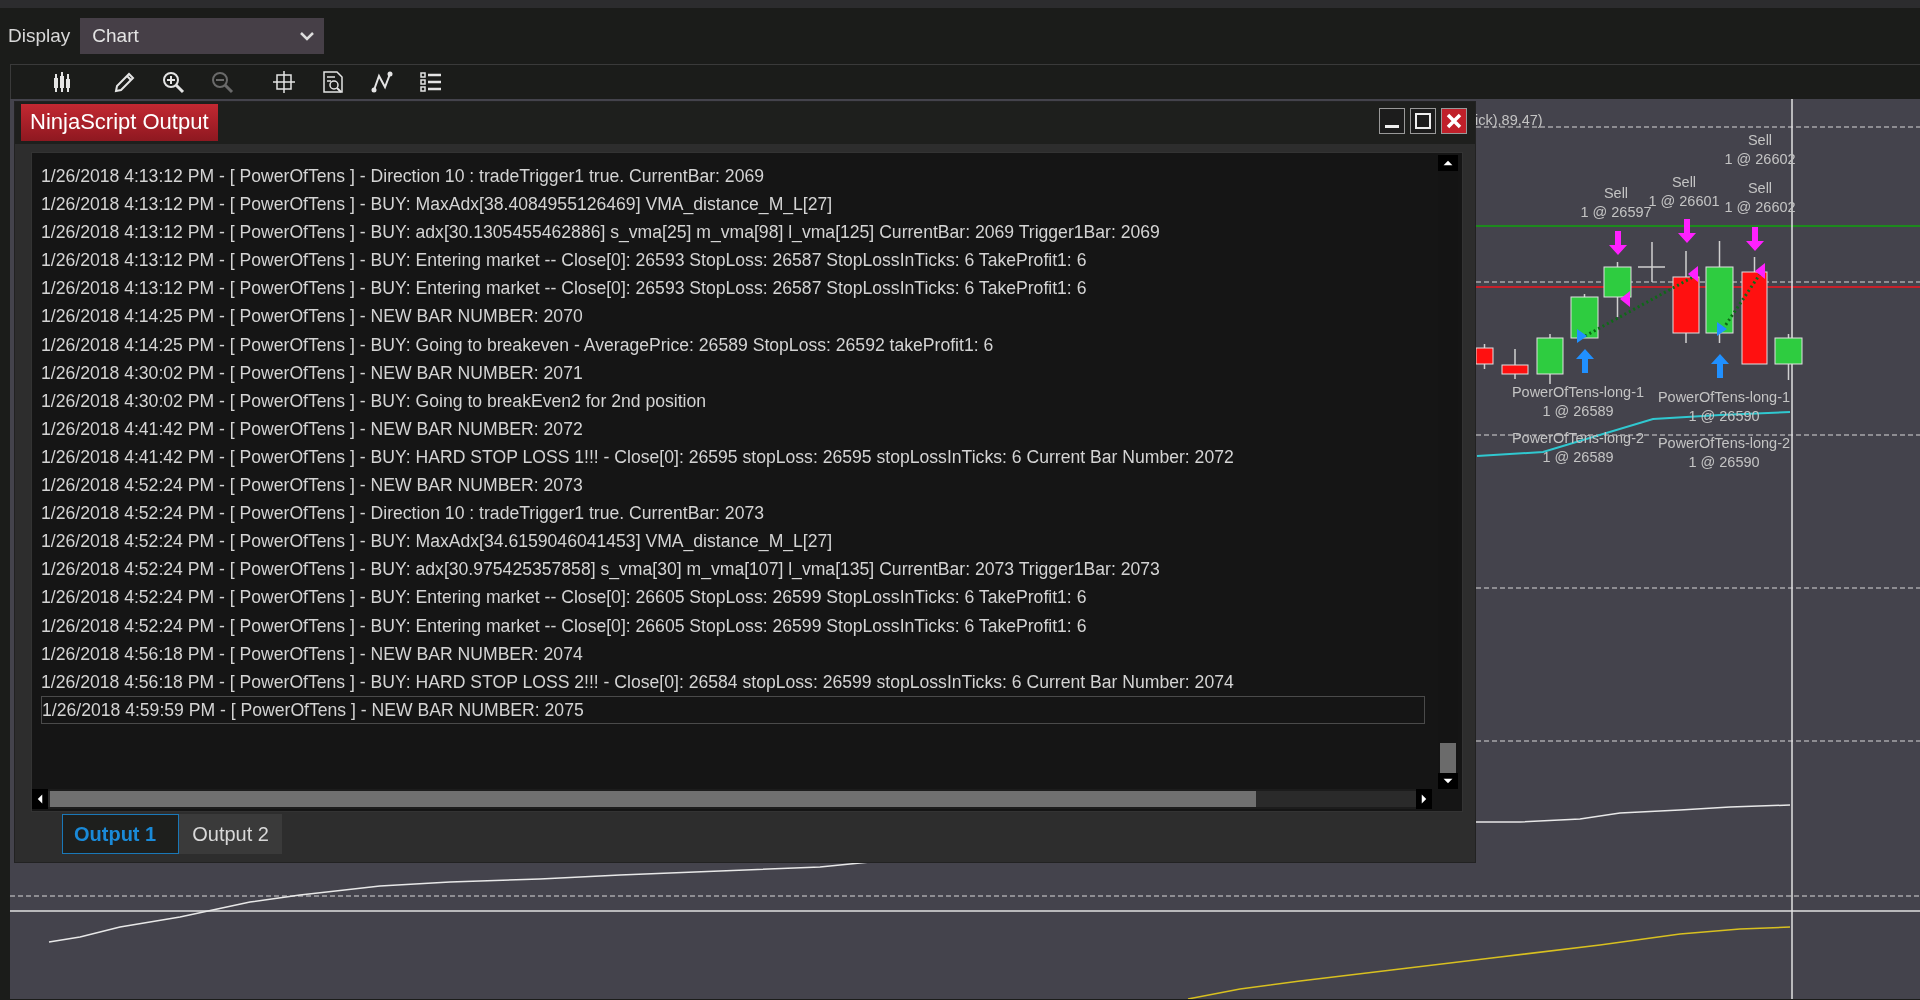 The width and height of the screenshot is (1920, 1000). I want to click on caret-icon, so click(307, 36).